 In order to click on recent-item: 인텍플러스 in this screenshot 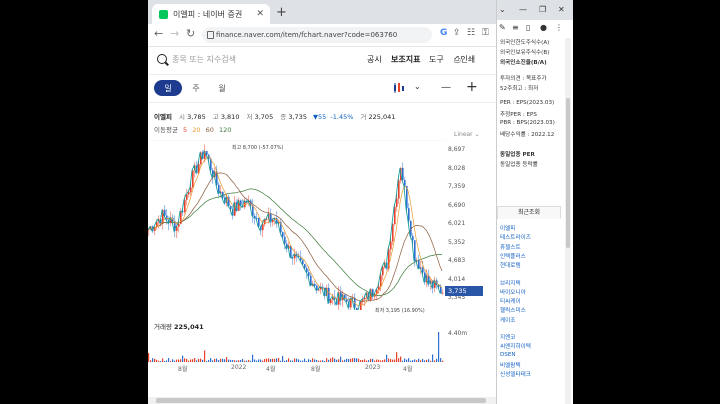, I will do `click(513, 256)`.